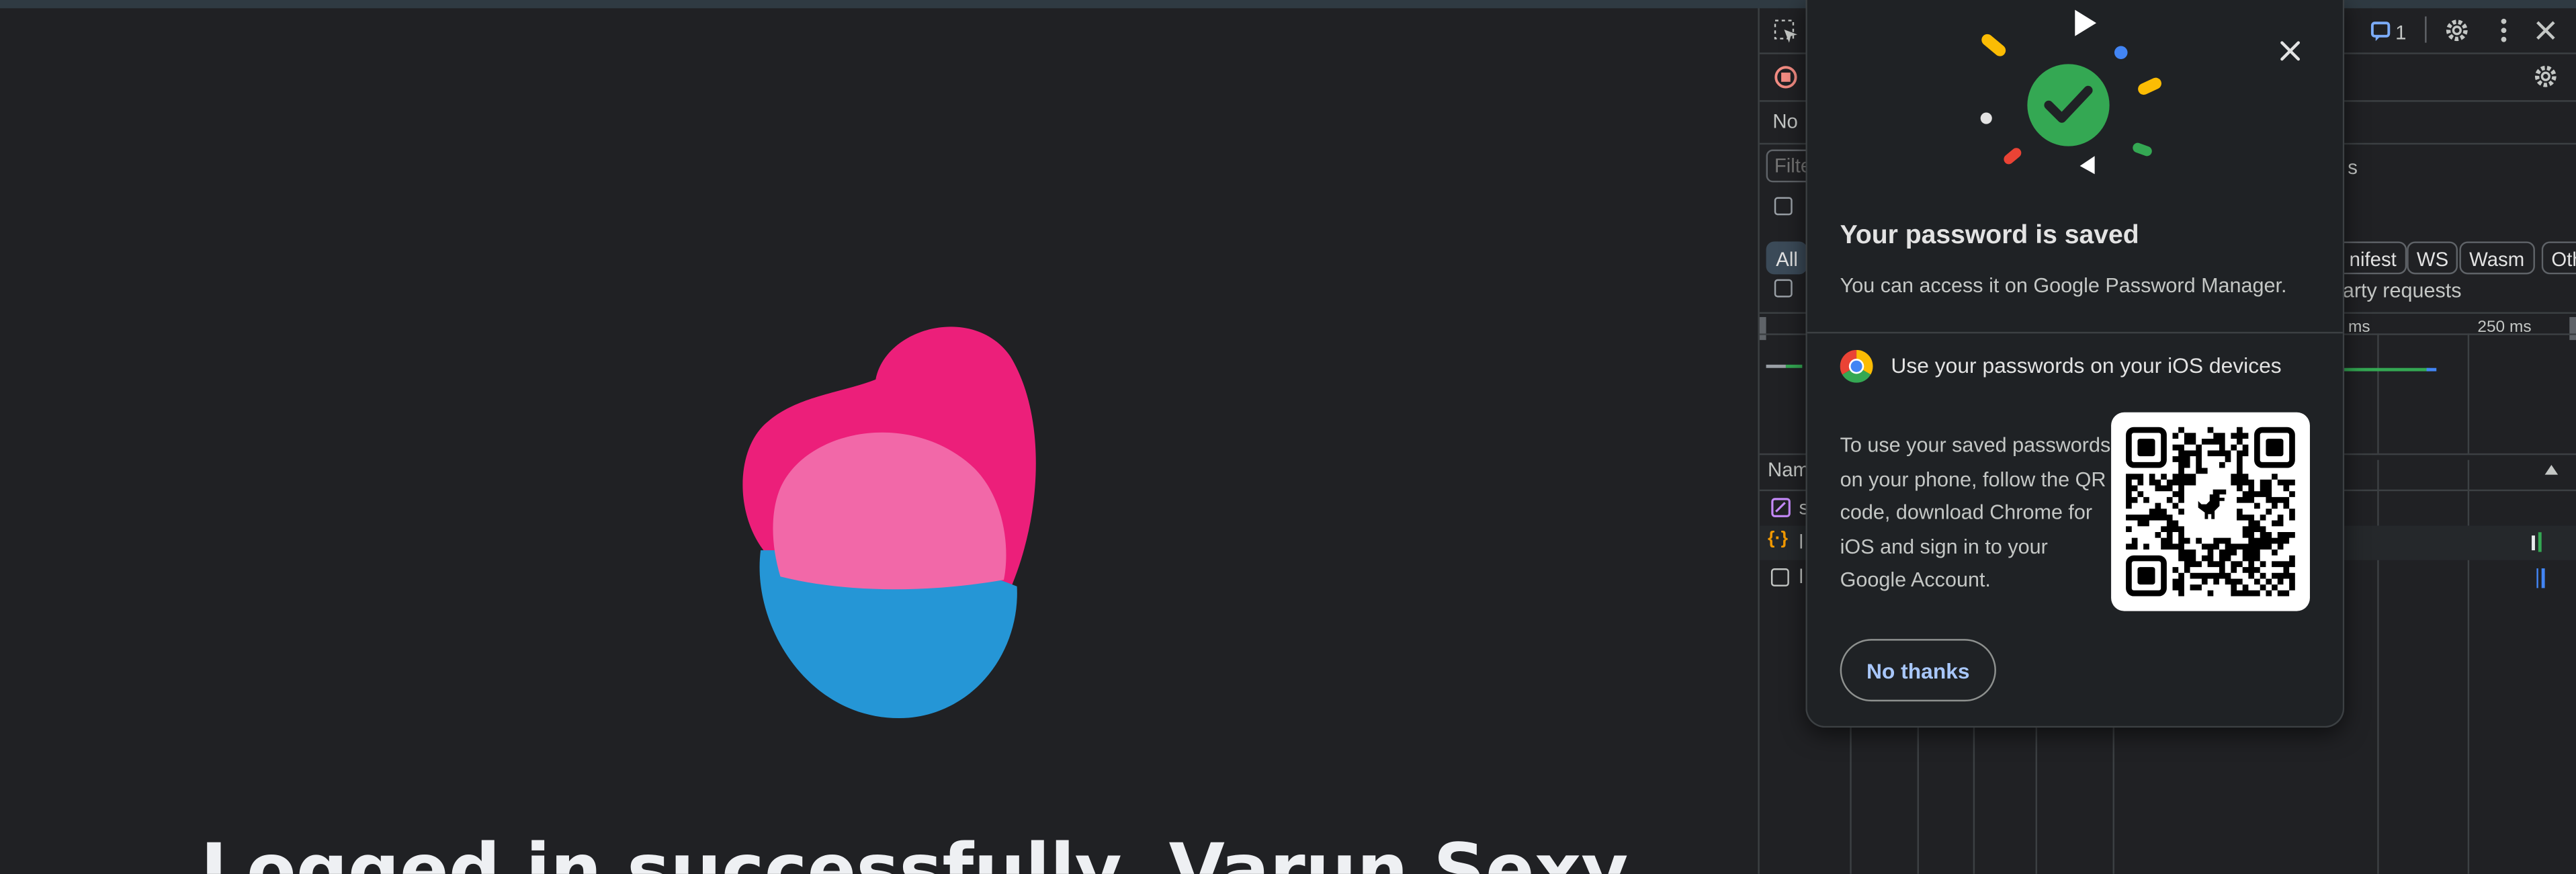  I want to click on column-header-name: Nam, so click(1788, 469).